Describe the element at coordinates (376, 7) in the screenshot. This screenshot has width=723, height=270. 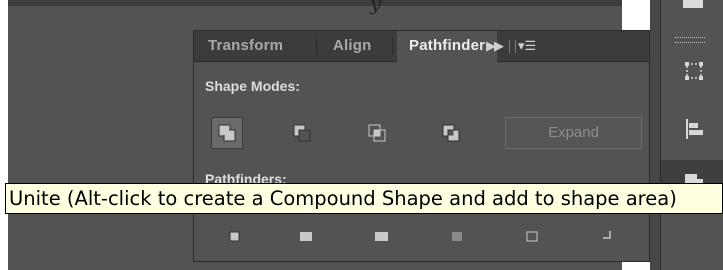
I see `canvas-glyph: y` at that location.